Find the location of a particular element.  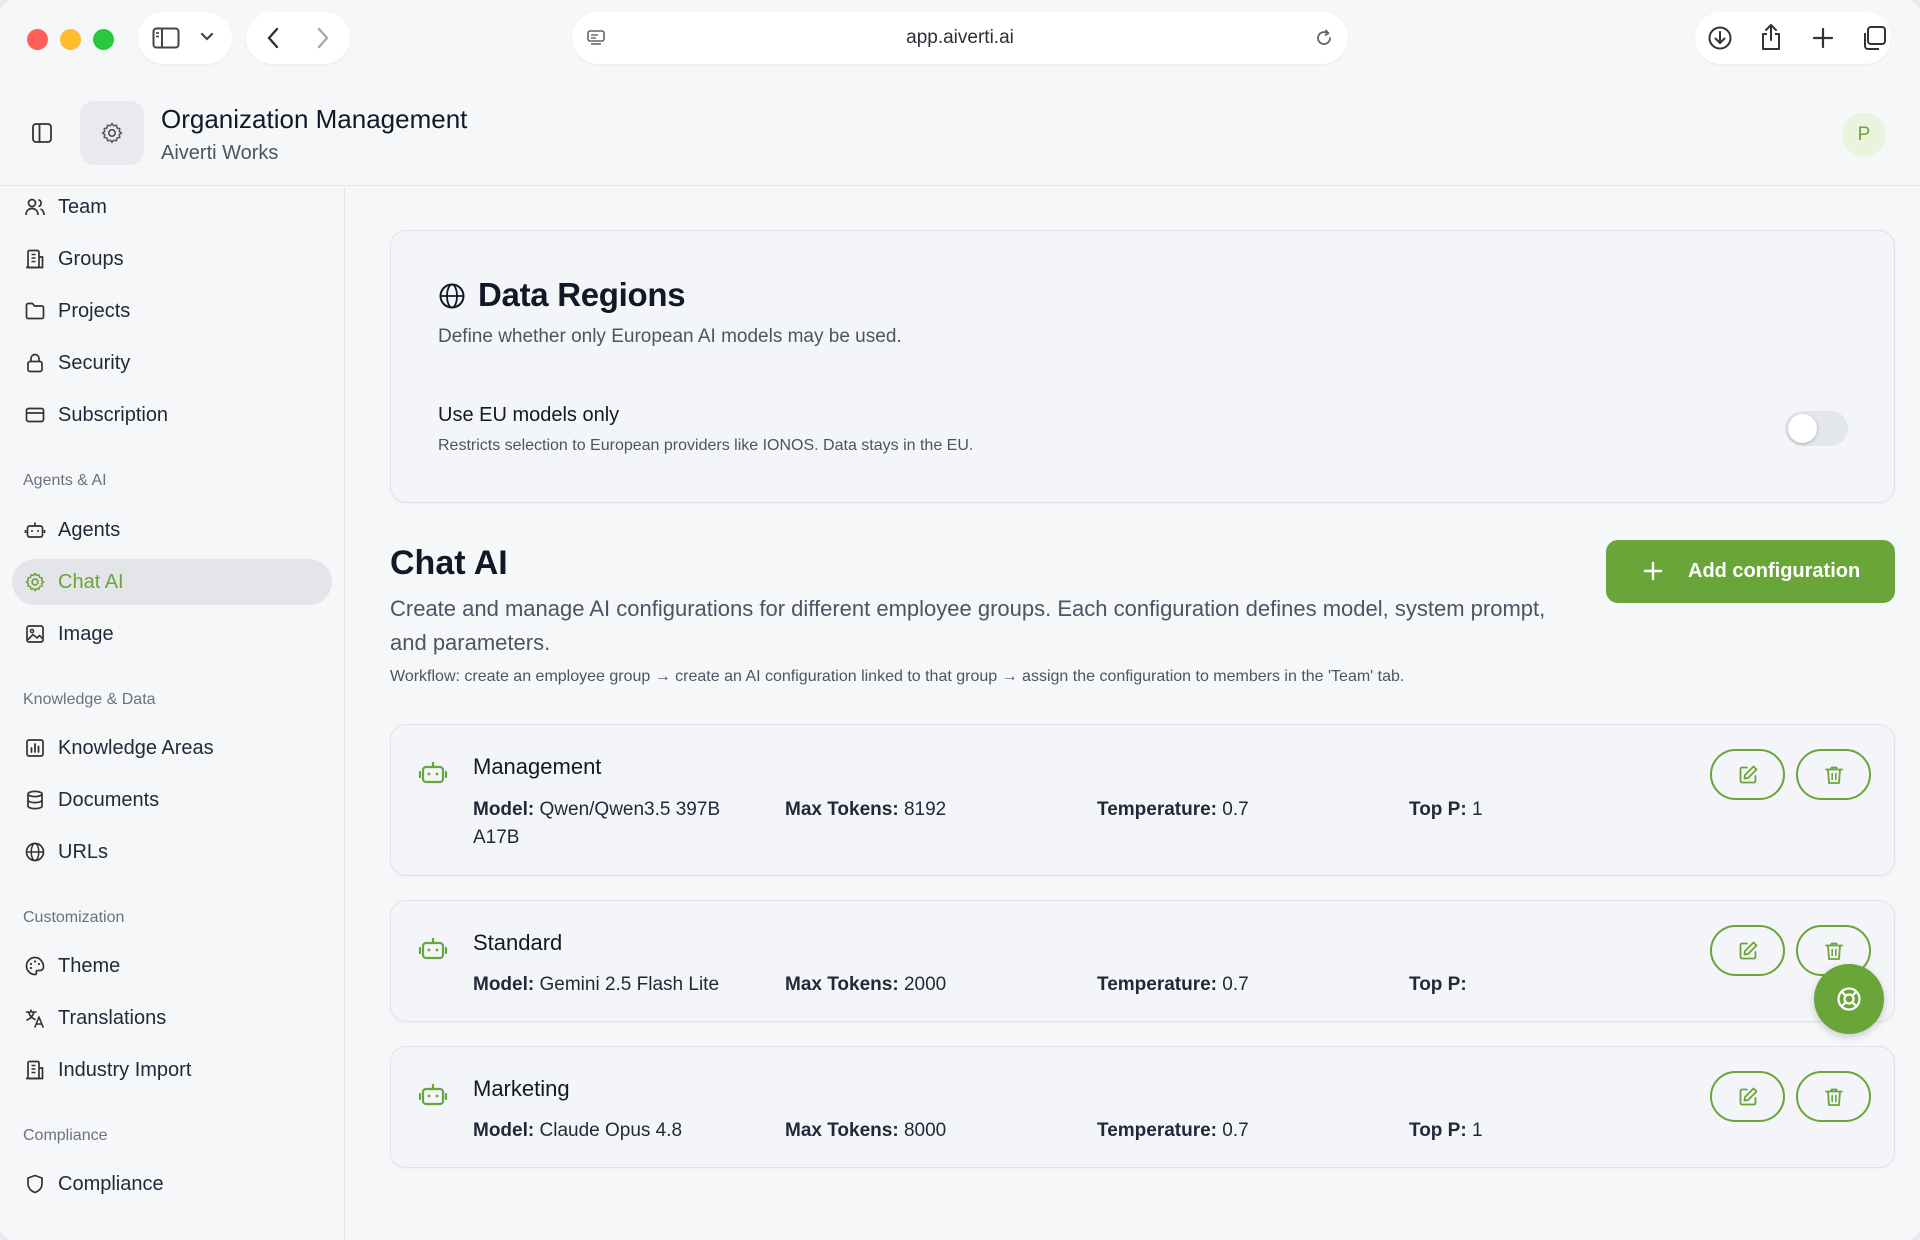

browser-toolbar: app.aiverti.ai is located at coordinates (960, 39).